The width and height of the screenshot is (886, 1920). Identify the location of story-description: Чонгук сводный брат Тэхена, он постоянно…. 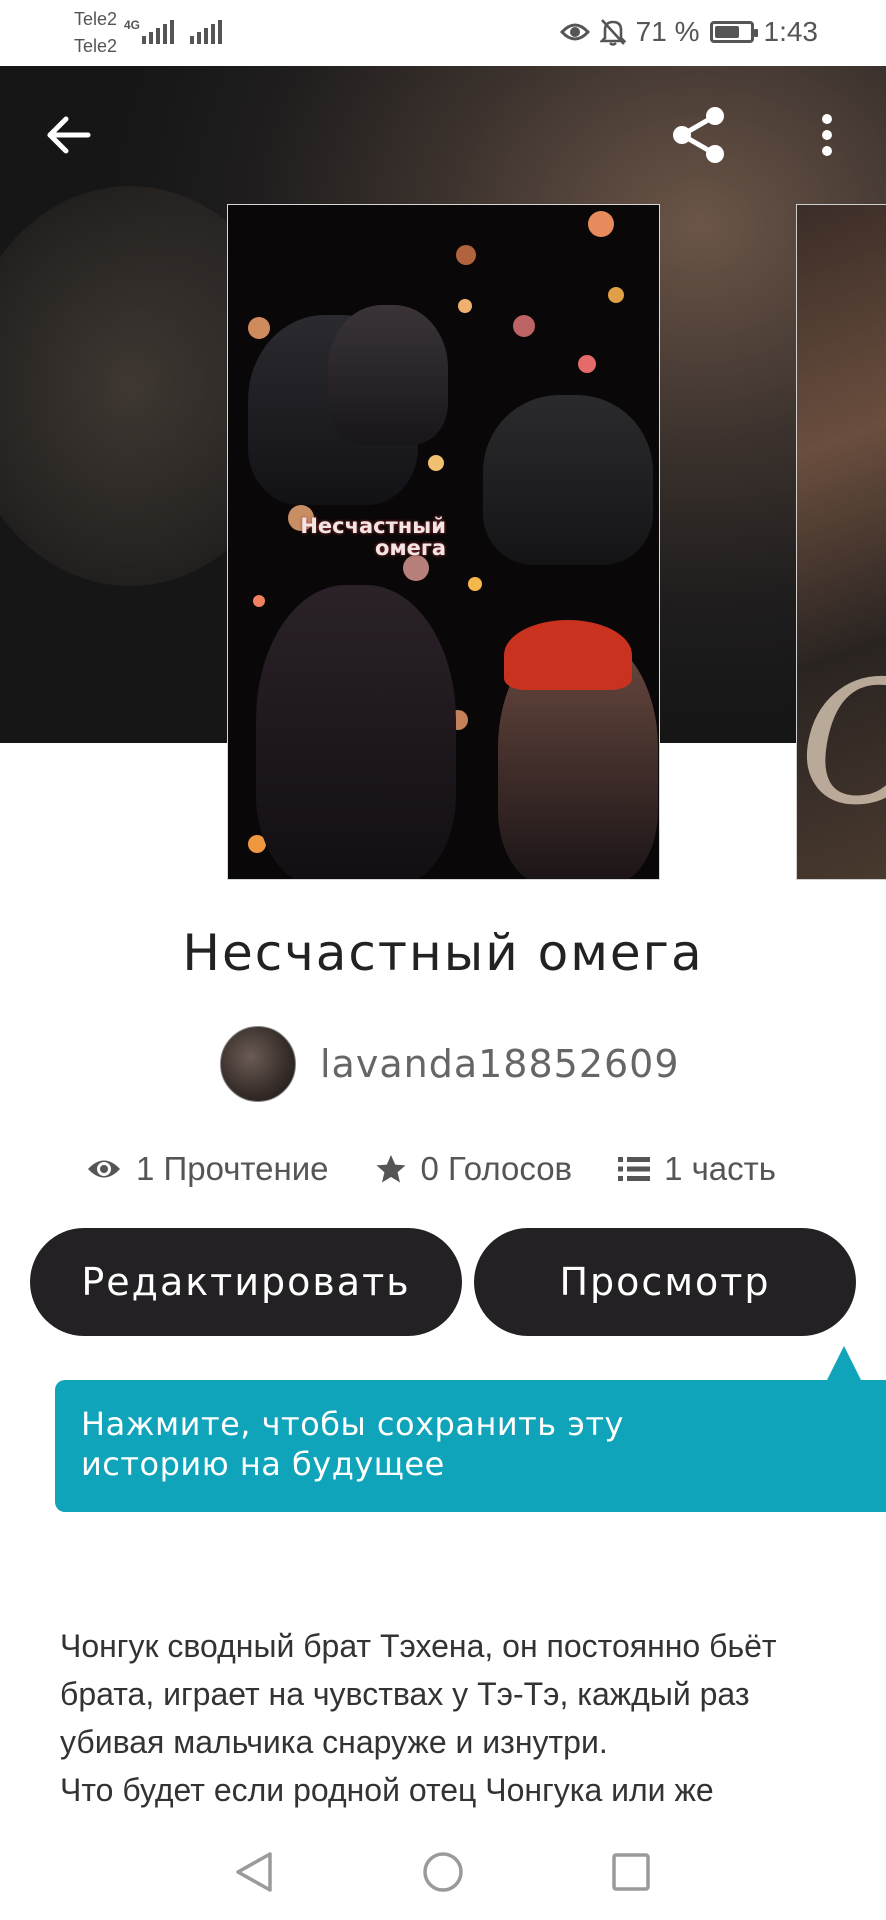
(460, 1718).